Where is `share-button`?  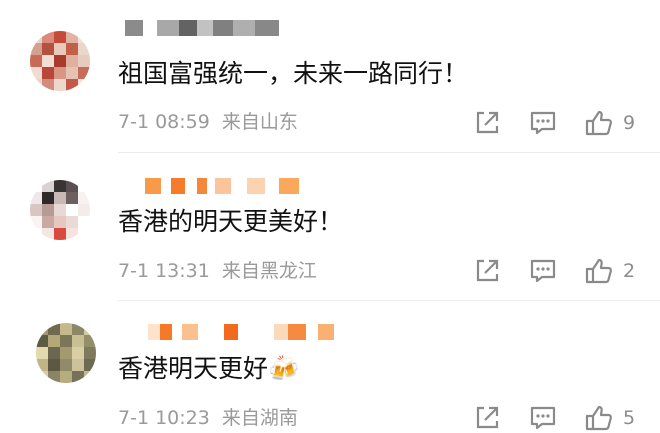 share-button is located at coordinates (487, 418).